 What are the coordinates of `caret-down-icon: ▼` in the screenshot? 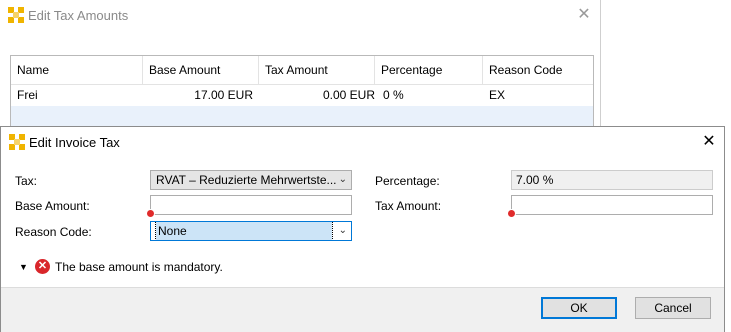 It's located at (23, 267).